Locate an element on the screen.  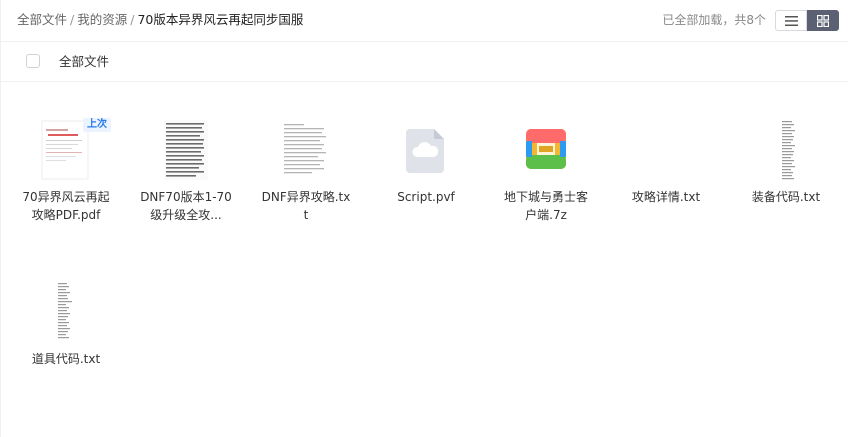
select-all-checkbox is located at coordinates (33, 61).